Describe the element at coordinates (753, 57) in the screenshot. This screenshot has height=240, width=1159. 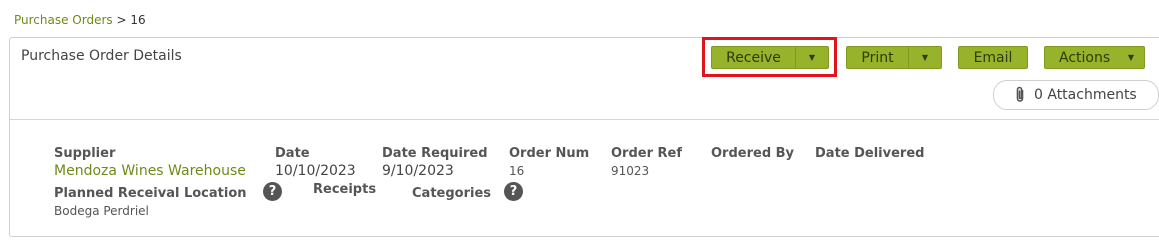
I see `receive-button-label: Receive` at that location.